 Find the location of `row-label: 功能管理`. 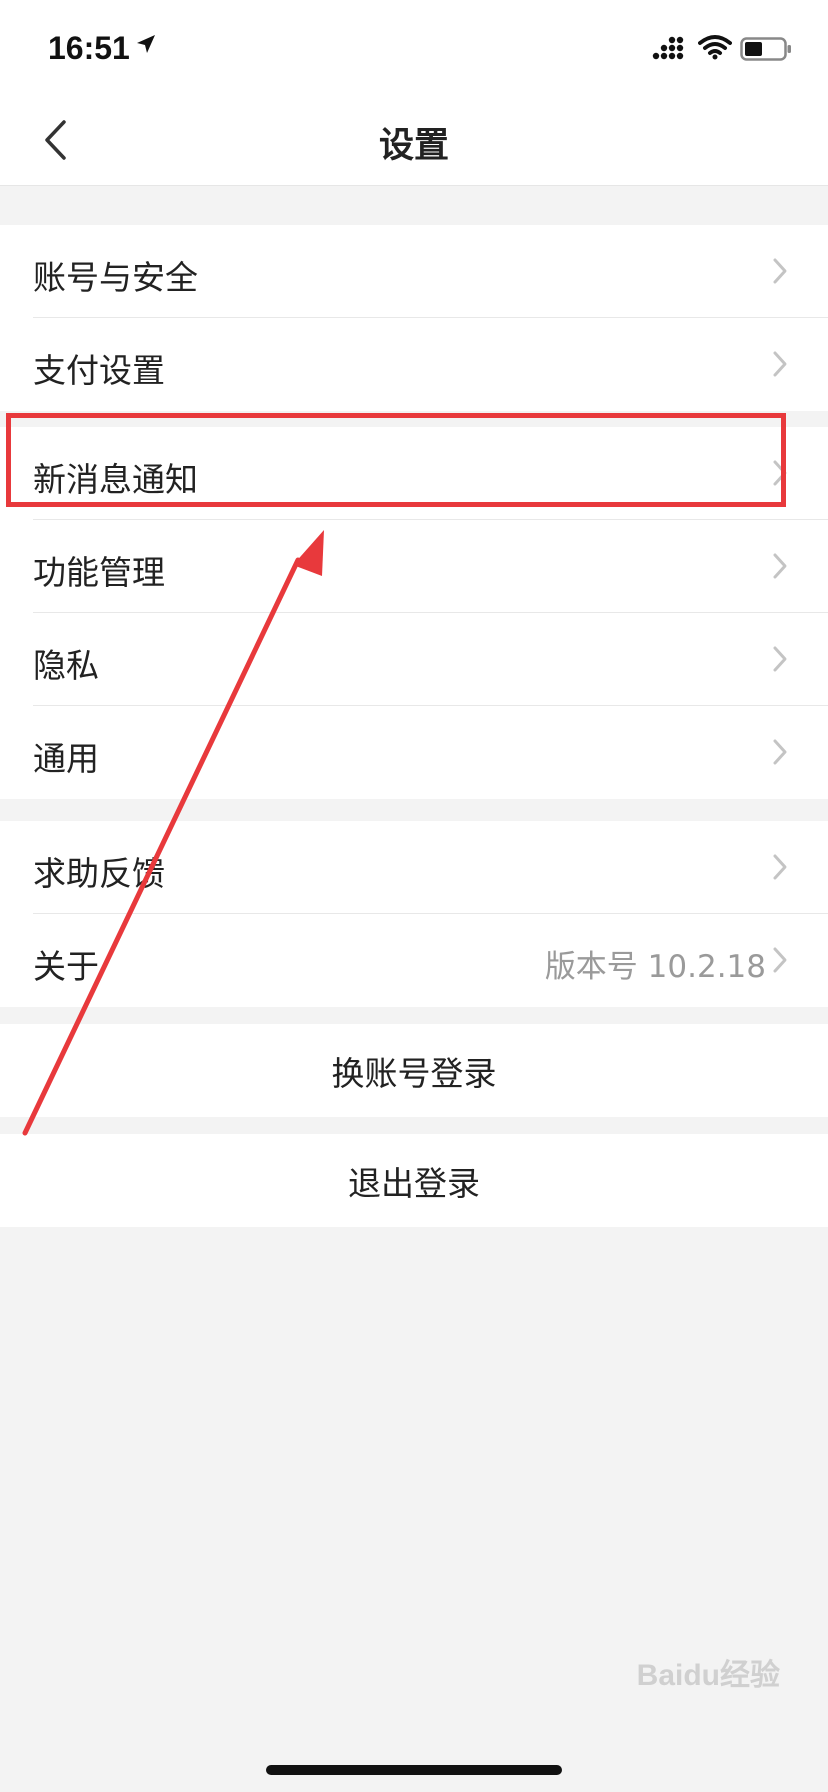

row-label: 功能管理 is located at coordinates (99, 572).